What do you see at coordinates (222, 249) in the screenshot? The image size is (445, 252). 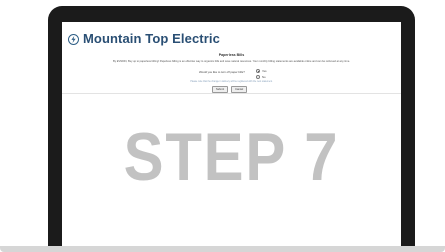 I see `laptop-base` at bounding box center [222, 249].